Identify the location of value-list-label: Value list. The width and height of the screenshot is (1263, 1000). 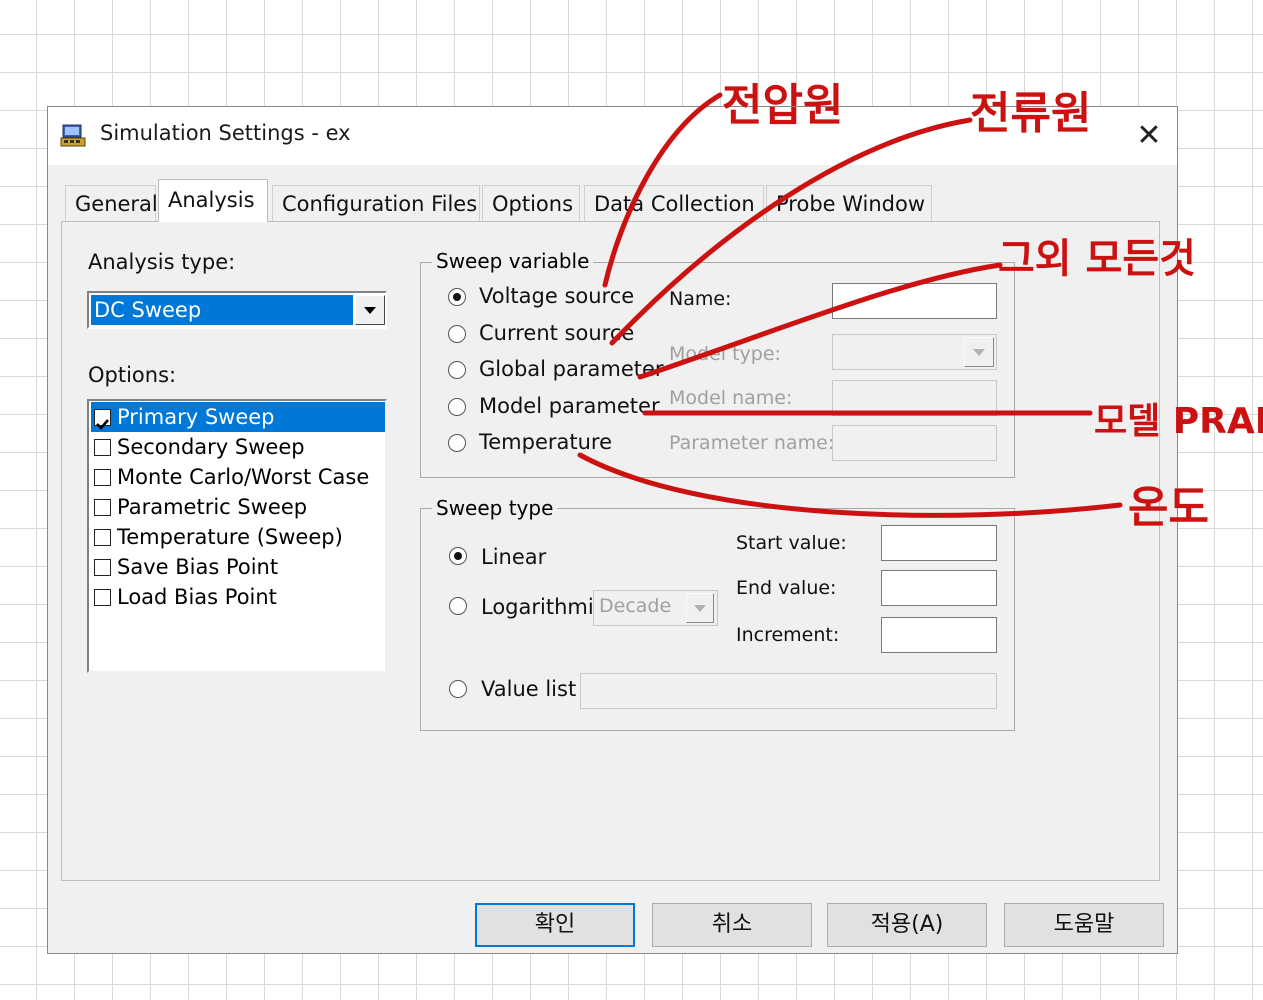
(529, 689).